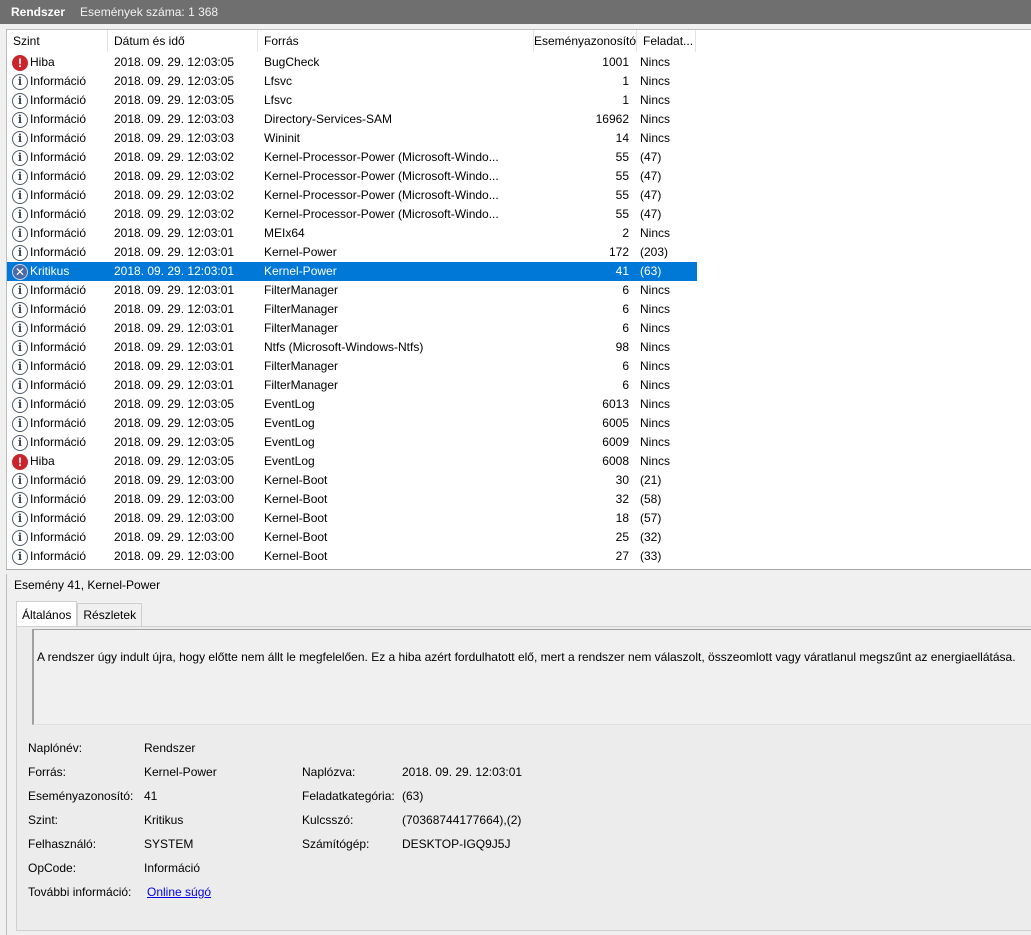 This screenshot has width=1031, height=935. I want to click on tab-general: Általános, so click(47, 614).